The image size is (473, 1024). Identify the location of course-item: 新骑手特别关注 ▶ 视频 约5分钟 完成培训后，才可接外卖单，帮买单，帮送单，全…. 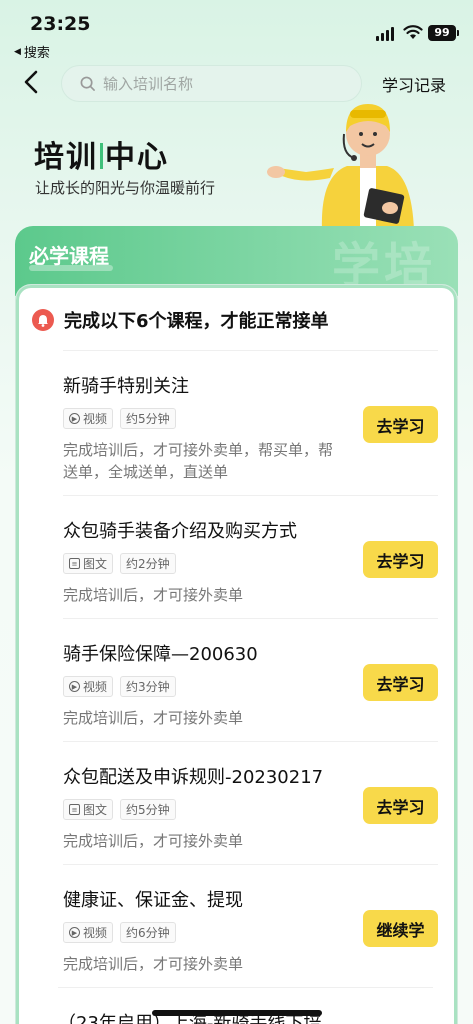
(250, 416).